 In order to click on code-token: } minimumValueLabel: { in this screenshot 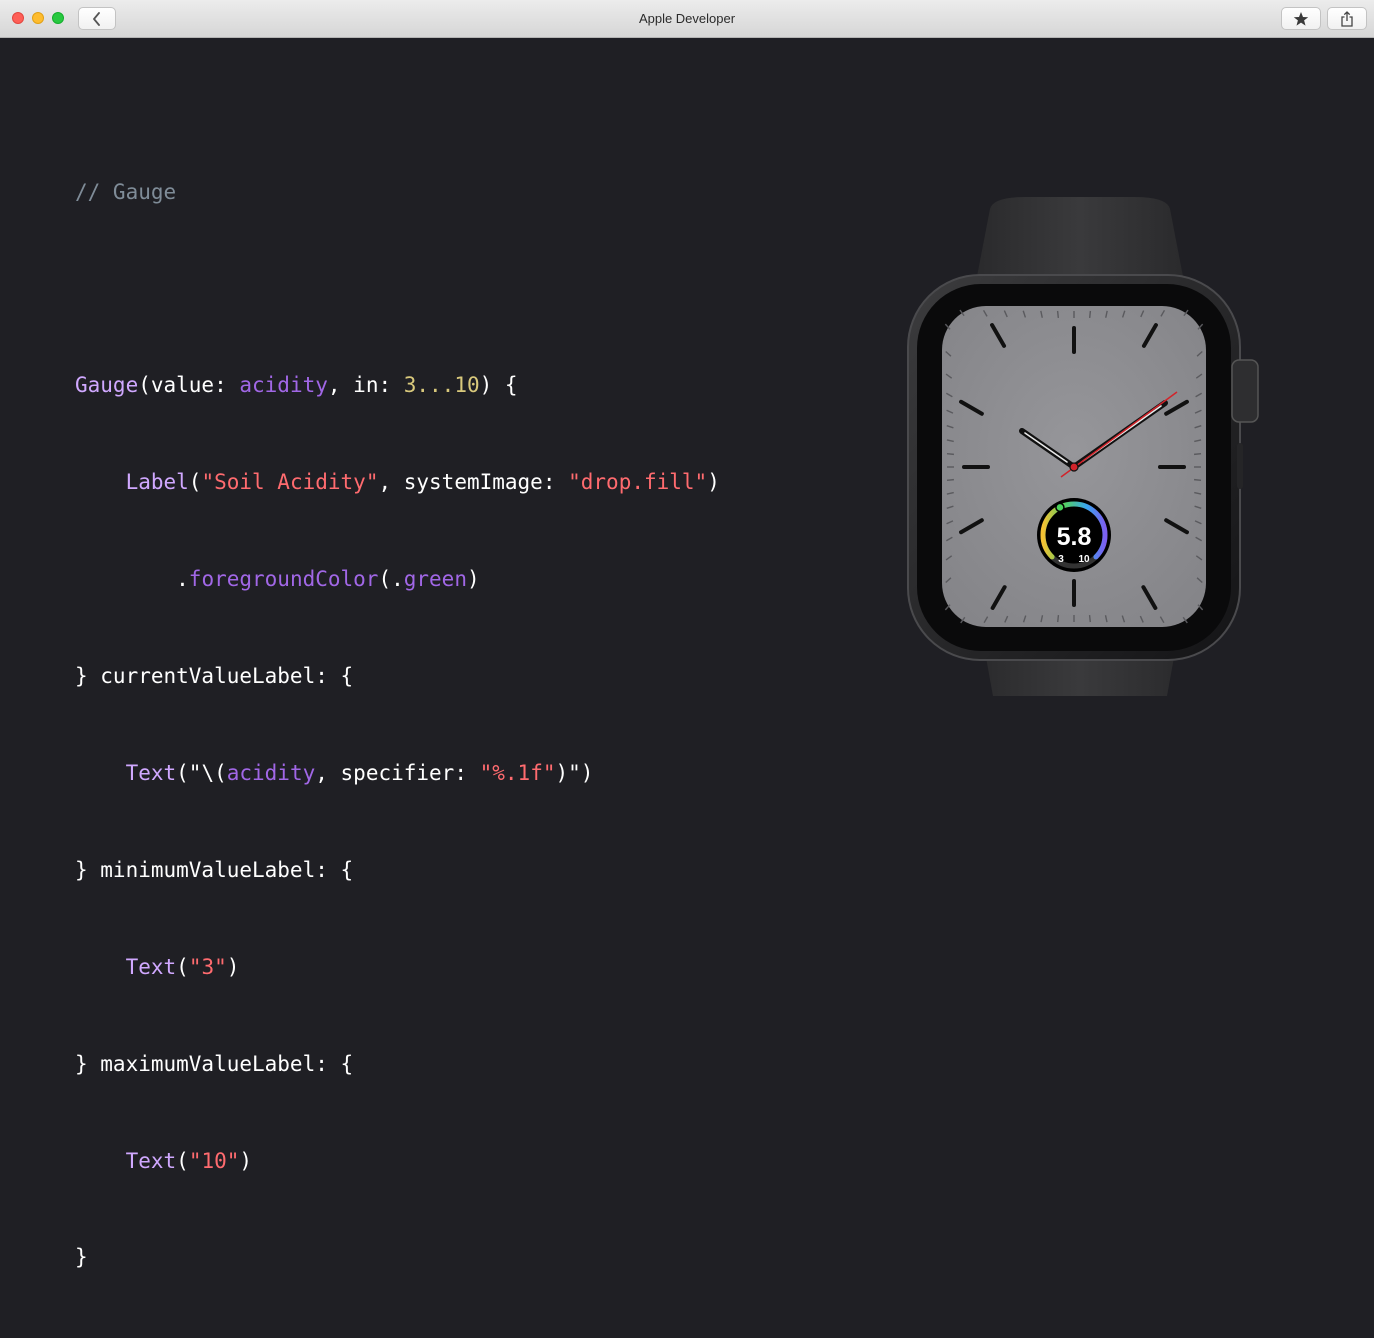, I will do `click(214, 869)`.